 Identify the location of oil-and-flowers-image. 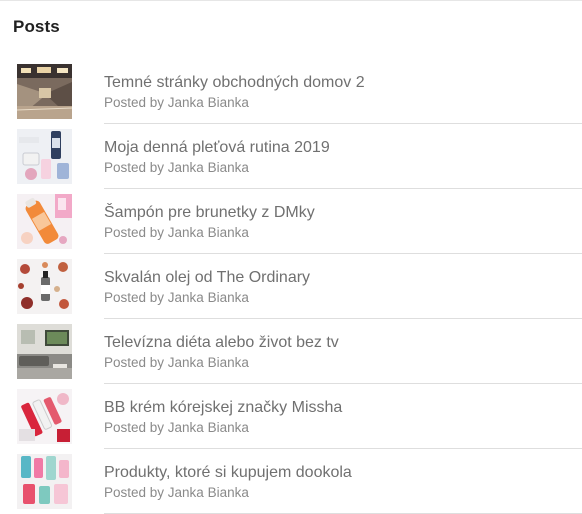
(44, 286).